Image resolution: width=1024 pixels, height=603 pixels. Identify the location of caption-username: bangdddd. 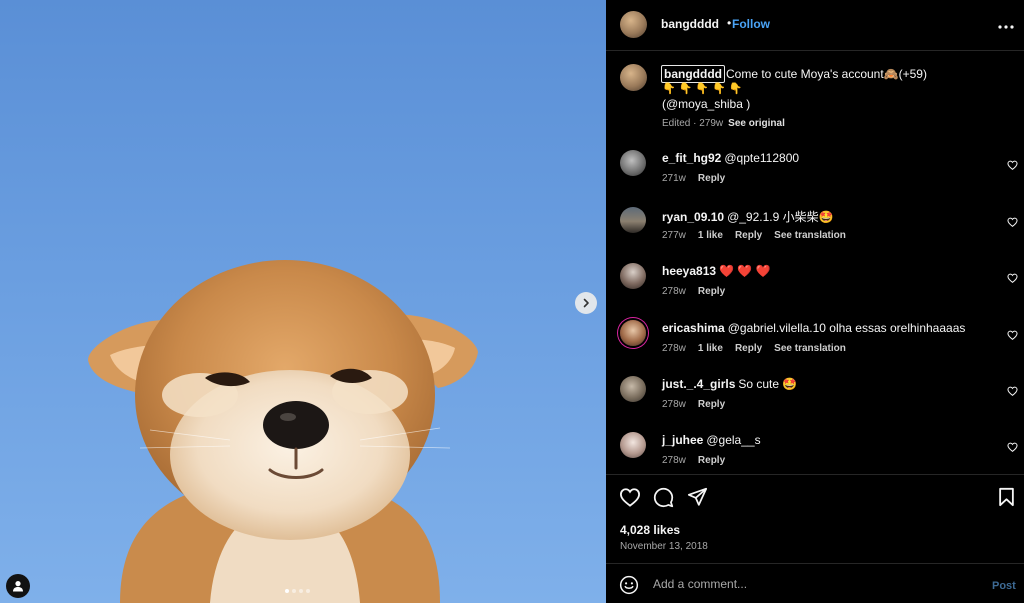
(693, 74).